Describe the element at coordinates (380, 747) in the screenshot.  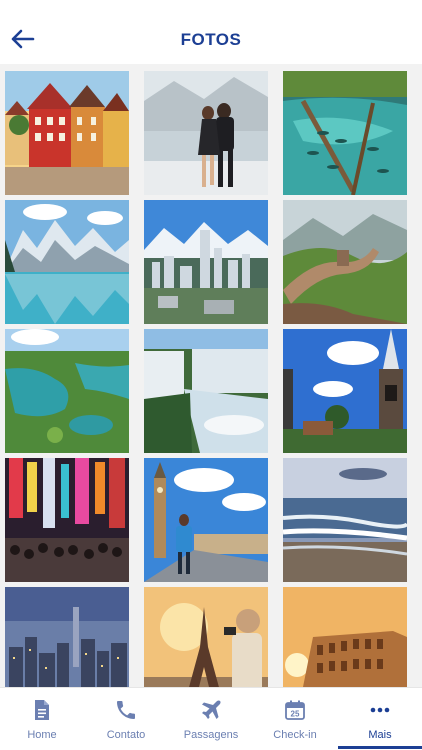
I see `active-tab-indicator` at that location.